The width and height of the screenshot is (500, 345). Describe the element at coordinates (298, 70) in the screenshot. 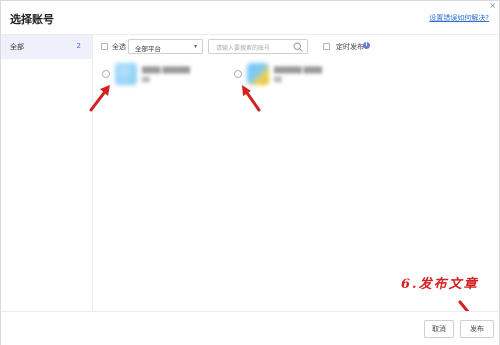

I see `account-name: ██████ ████` at that location.